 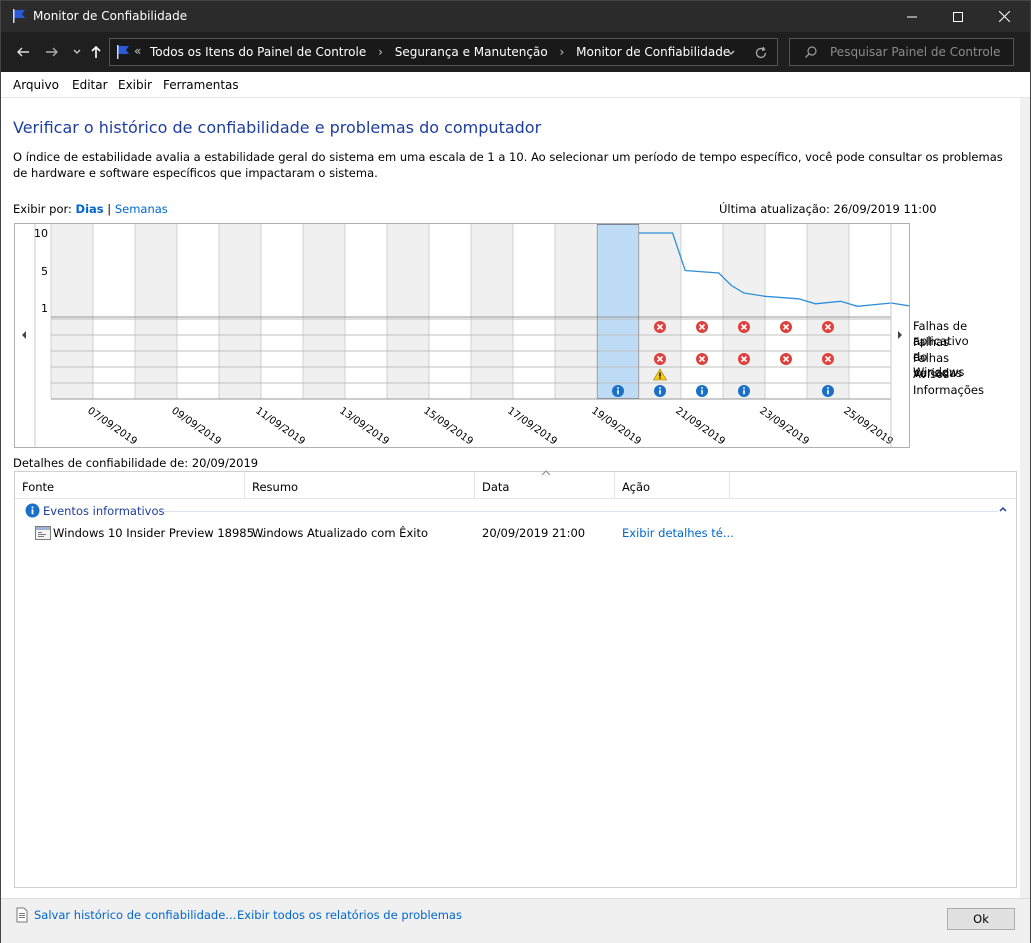 What do you see at coordinates (43, 533) in the screenshot?
I see `window-app-icon` at bounding box center [43, 533].